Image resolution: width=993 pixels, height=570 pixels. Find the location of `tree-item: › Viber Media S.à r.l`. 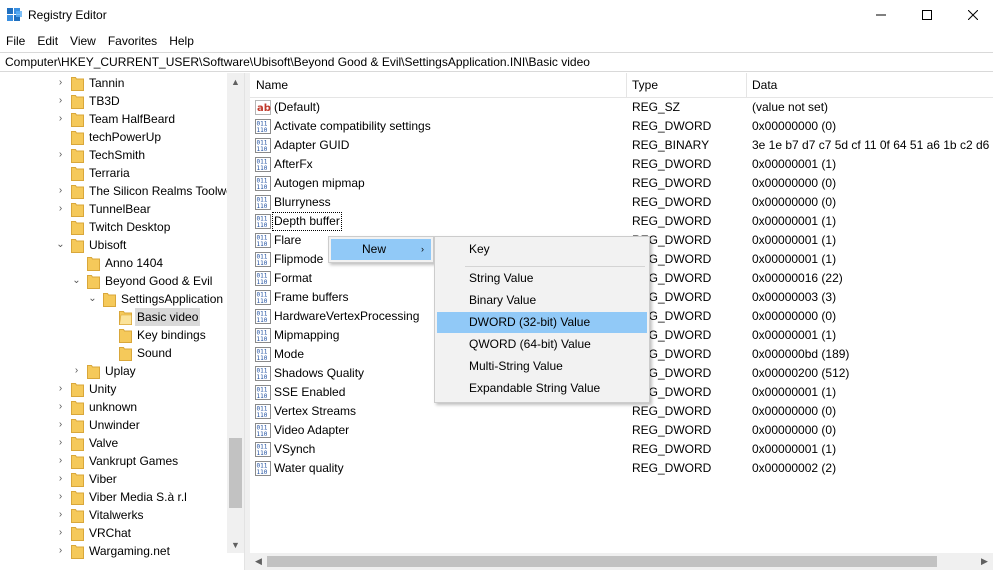

tree-item: › Viber Media S.à r.l is located at coordinates (113, 497).